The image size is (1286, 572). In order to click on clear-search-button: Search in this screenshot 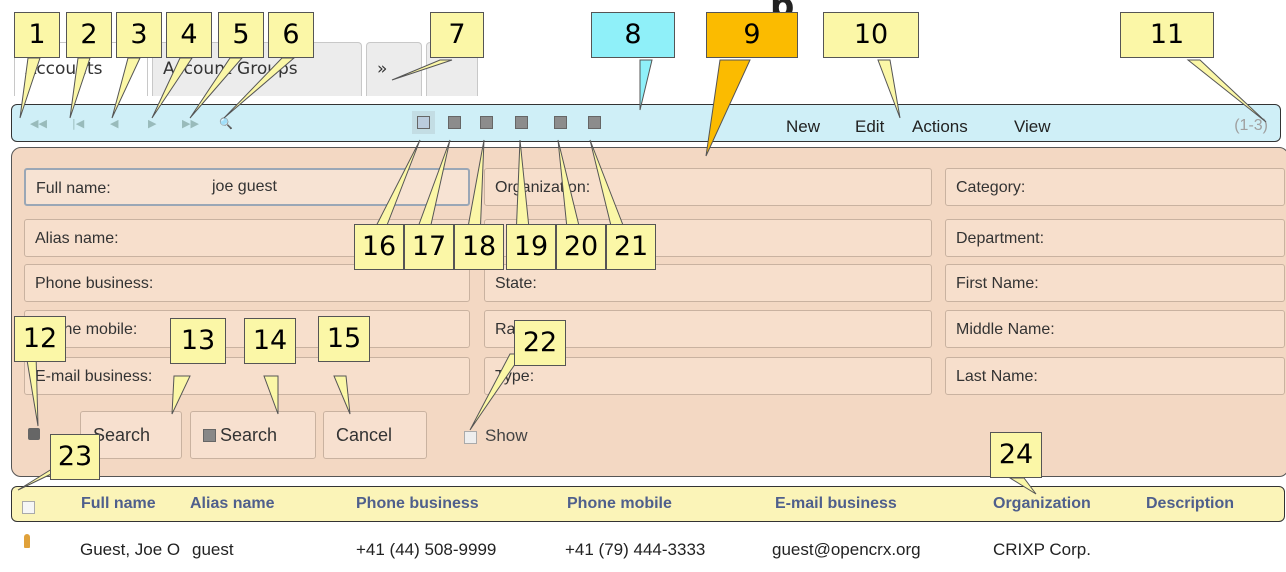, I will do `click(253, 435)`.